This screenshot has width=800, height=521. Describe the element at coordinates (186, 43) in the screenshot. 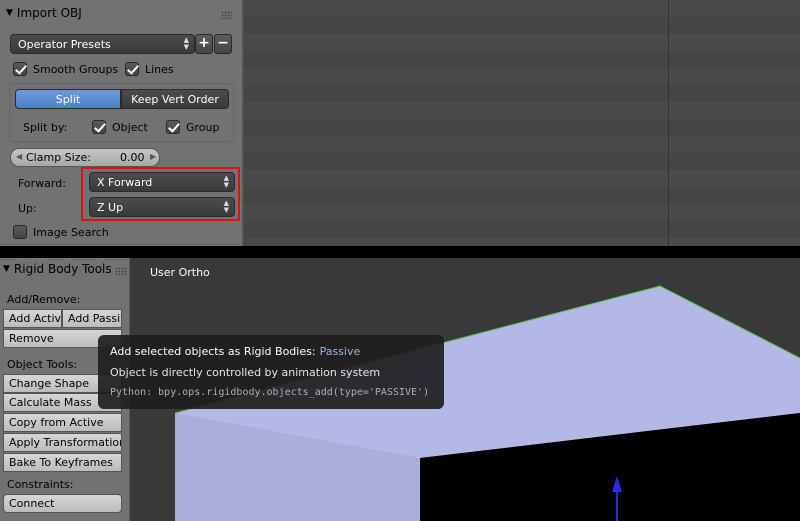

I see `dropdown-arrows-icon: ▲ ▼` at that location.